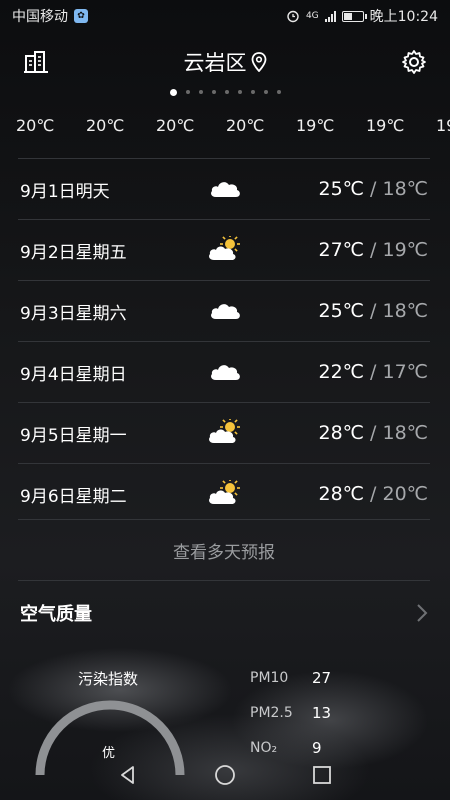 The image size is (450, 800). I want to click on header: 云岩区, so click(225, 62).